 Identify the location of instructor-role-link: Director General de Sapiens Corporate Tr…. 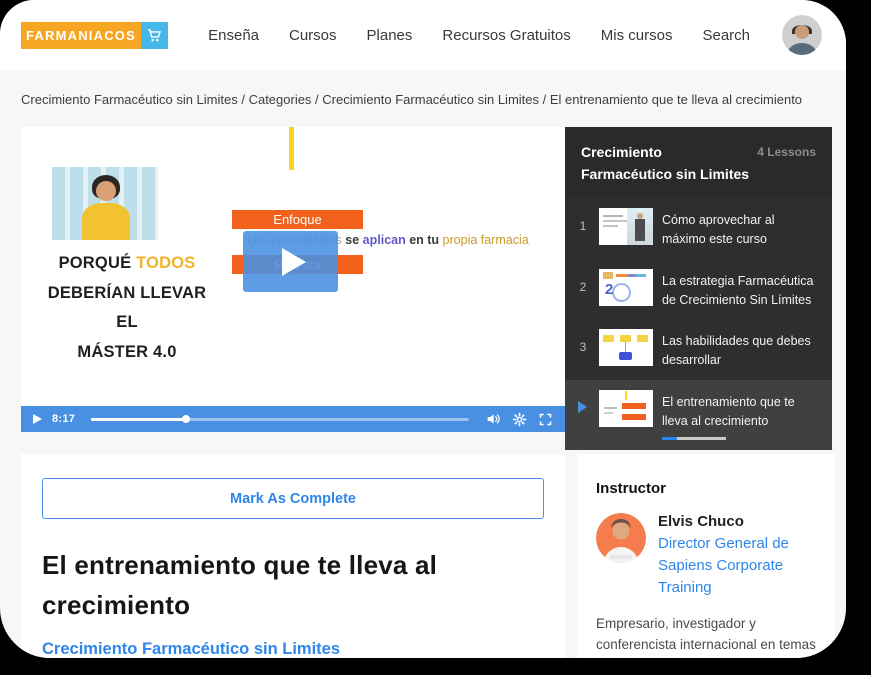
(737, 565).